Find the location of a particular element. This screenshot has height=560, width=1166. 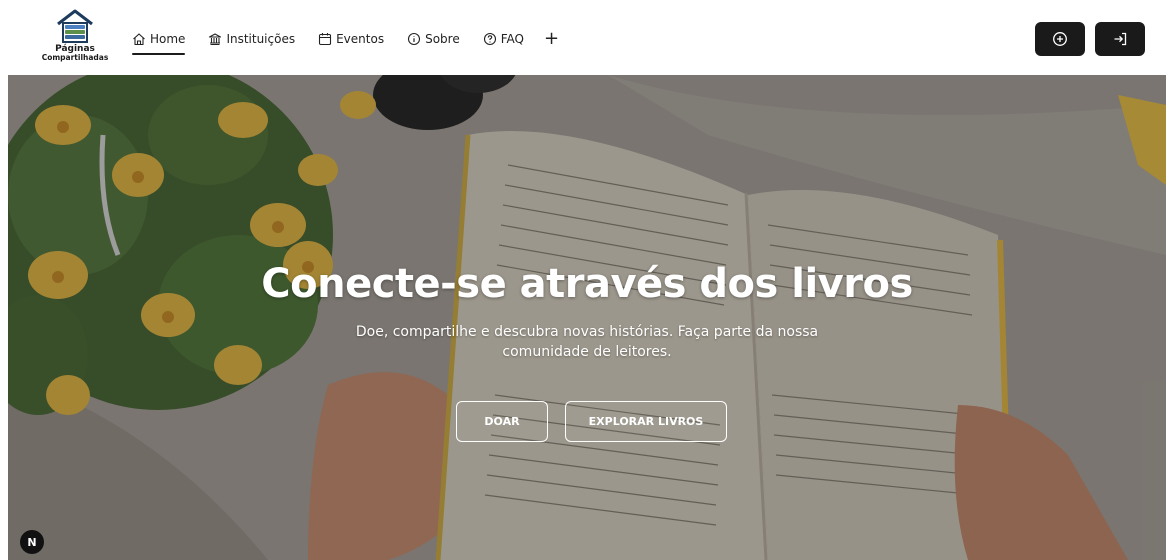

nav-eventos-label: Eventos is located at coordinates (360, 39).